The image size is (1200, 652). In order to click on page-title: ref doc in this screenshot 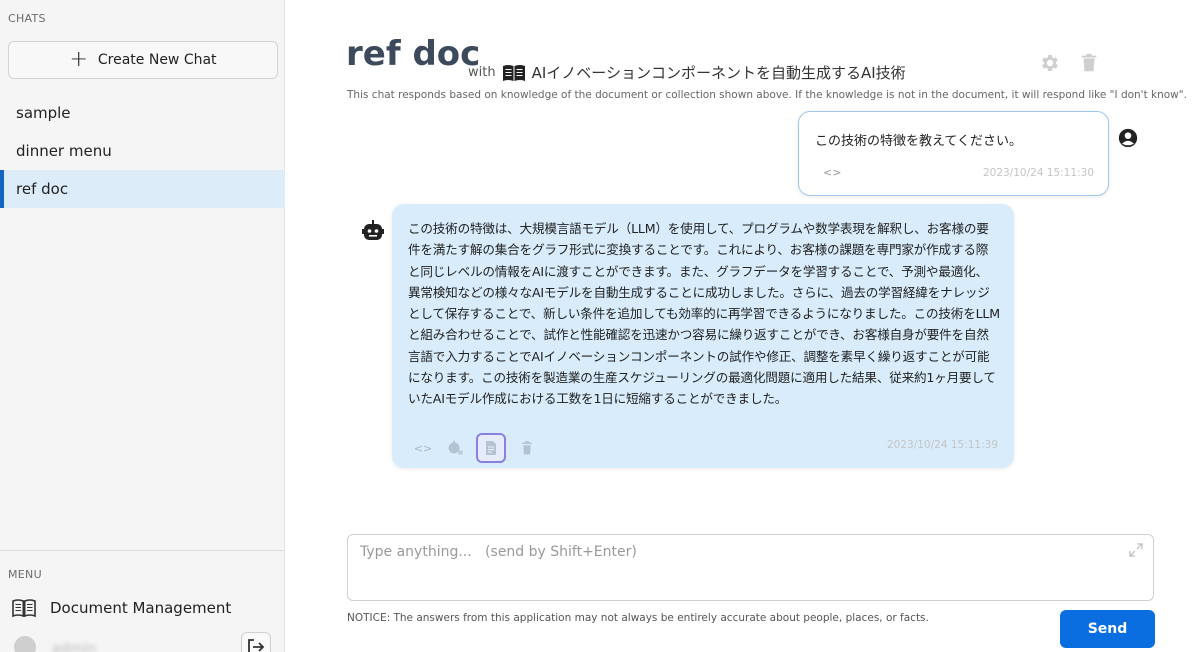, I will do `click(413, 54)`.